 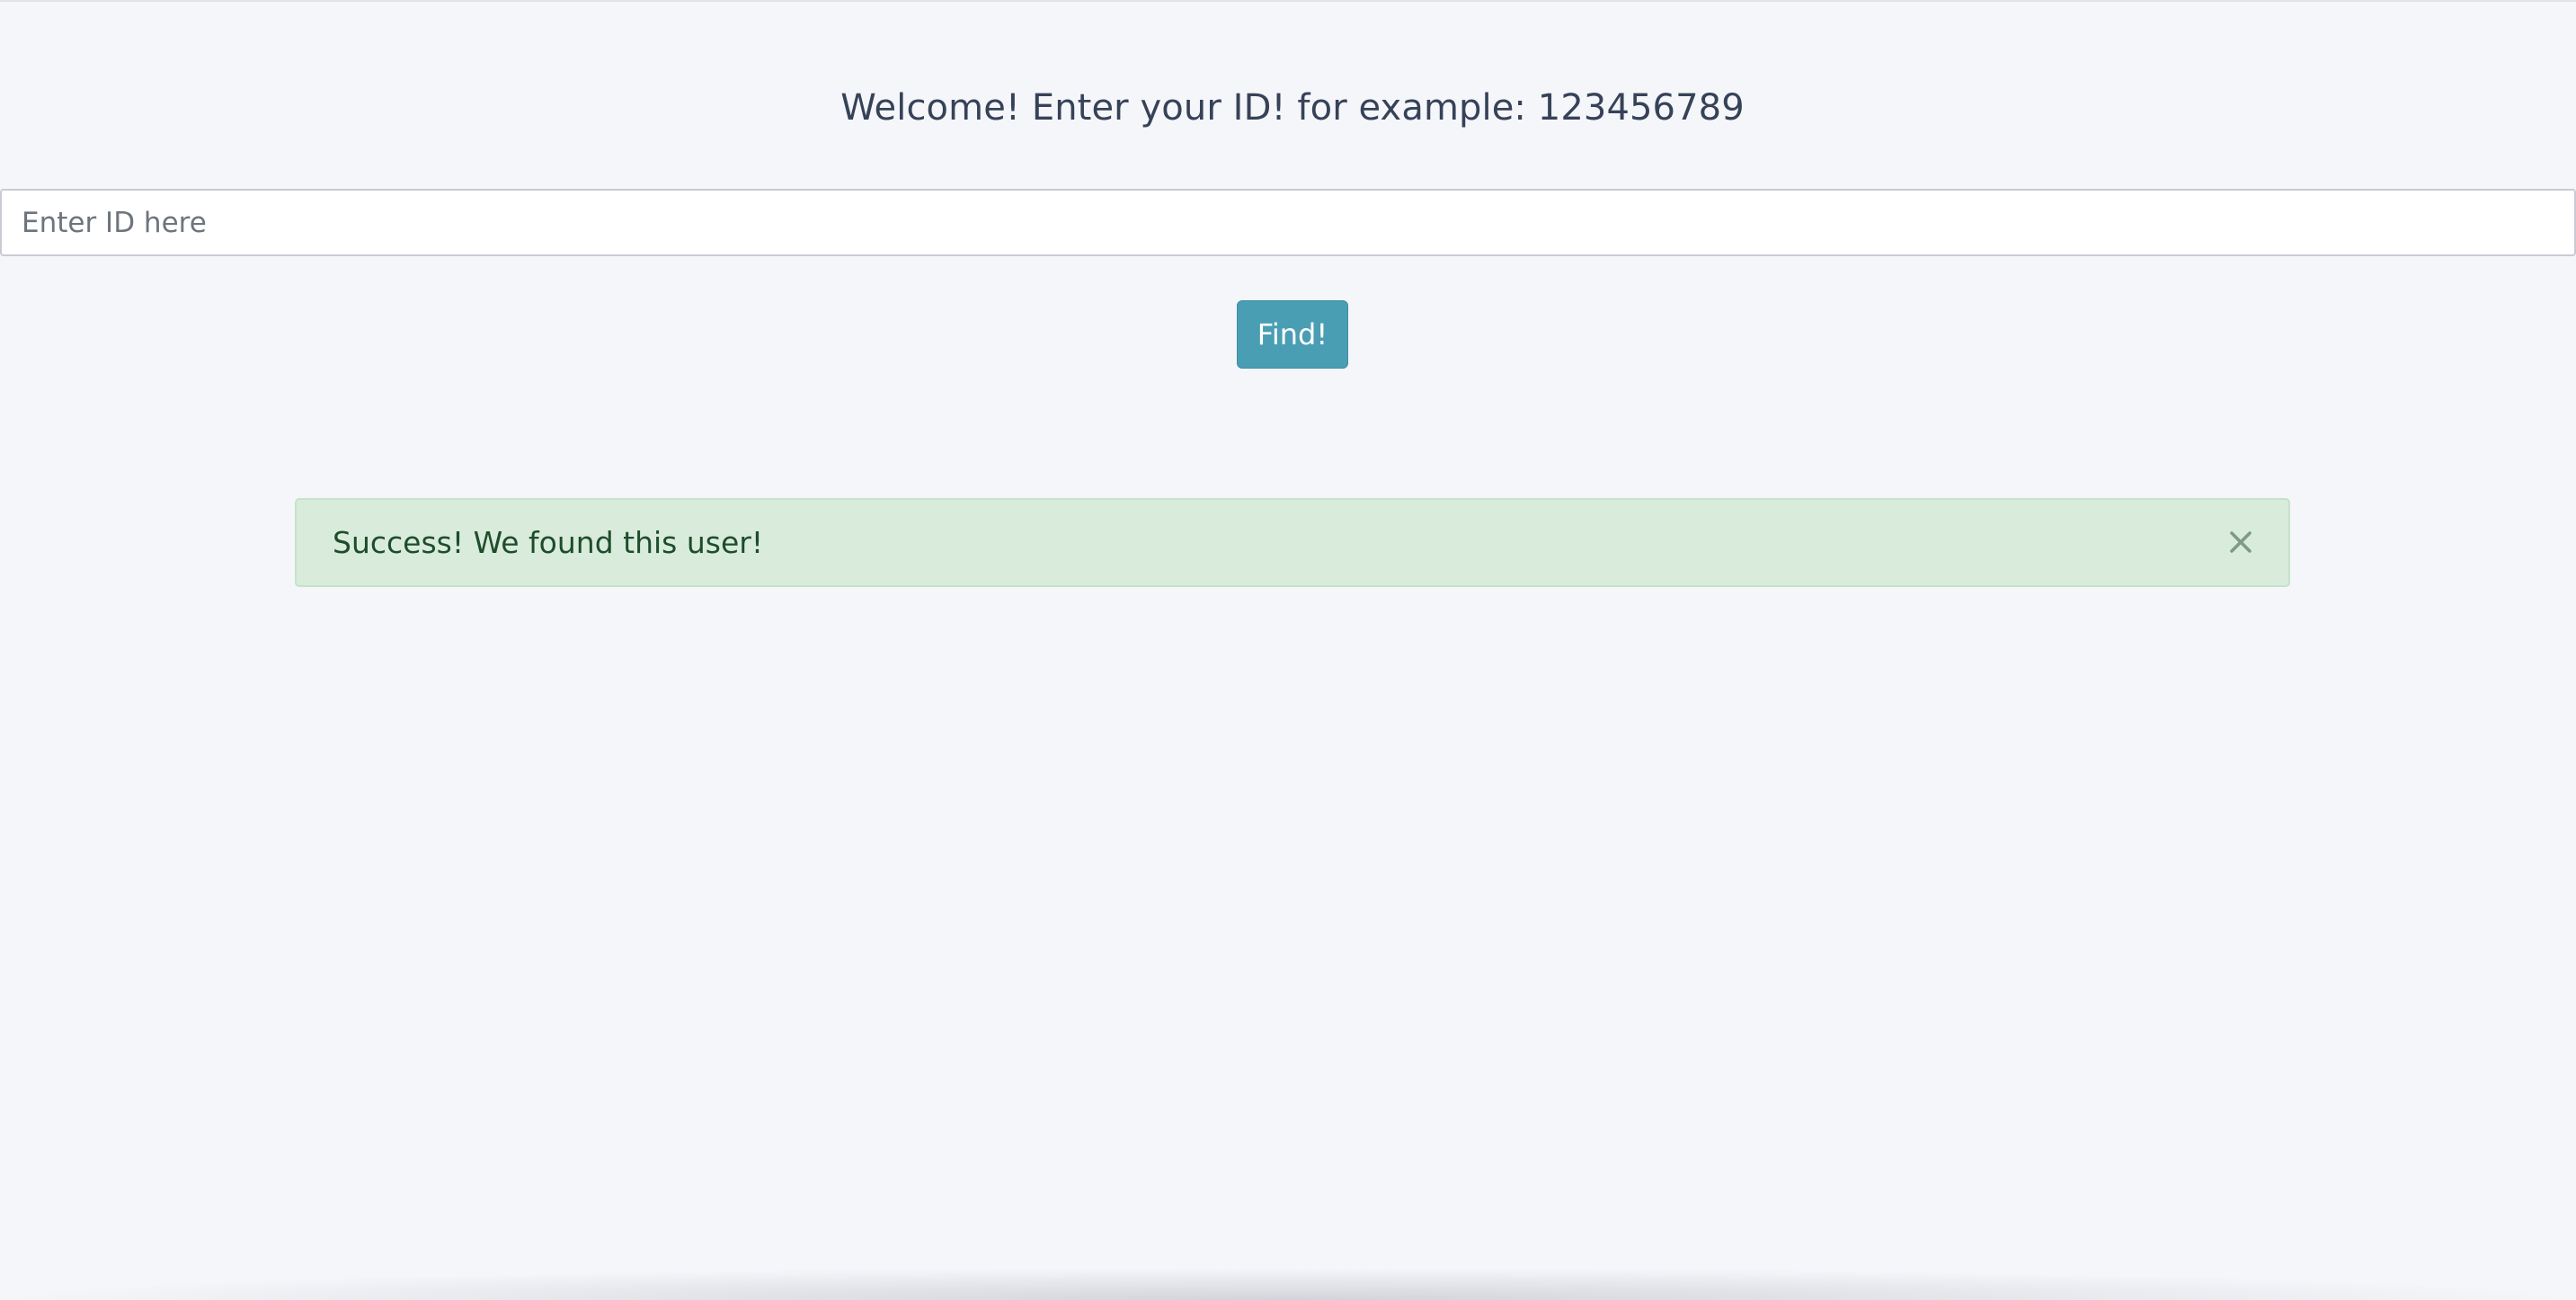 I want to click on close-icon-glyph, so click(x=2241, y=542).